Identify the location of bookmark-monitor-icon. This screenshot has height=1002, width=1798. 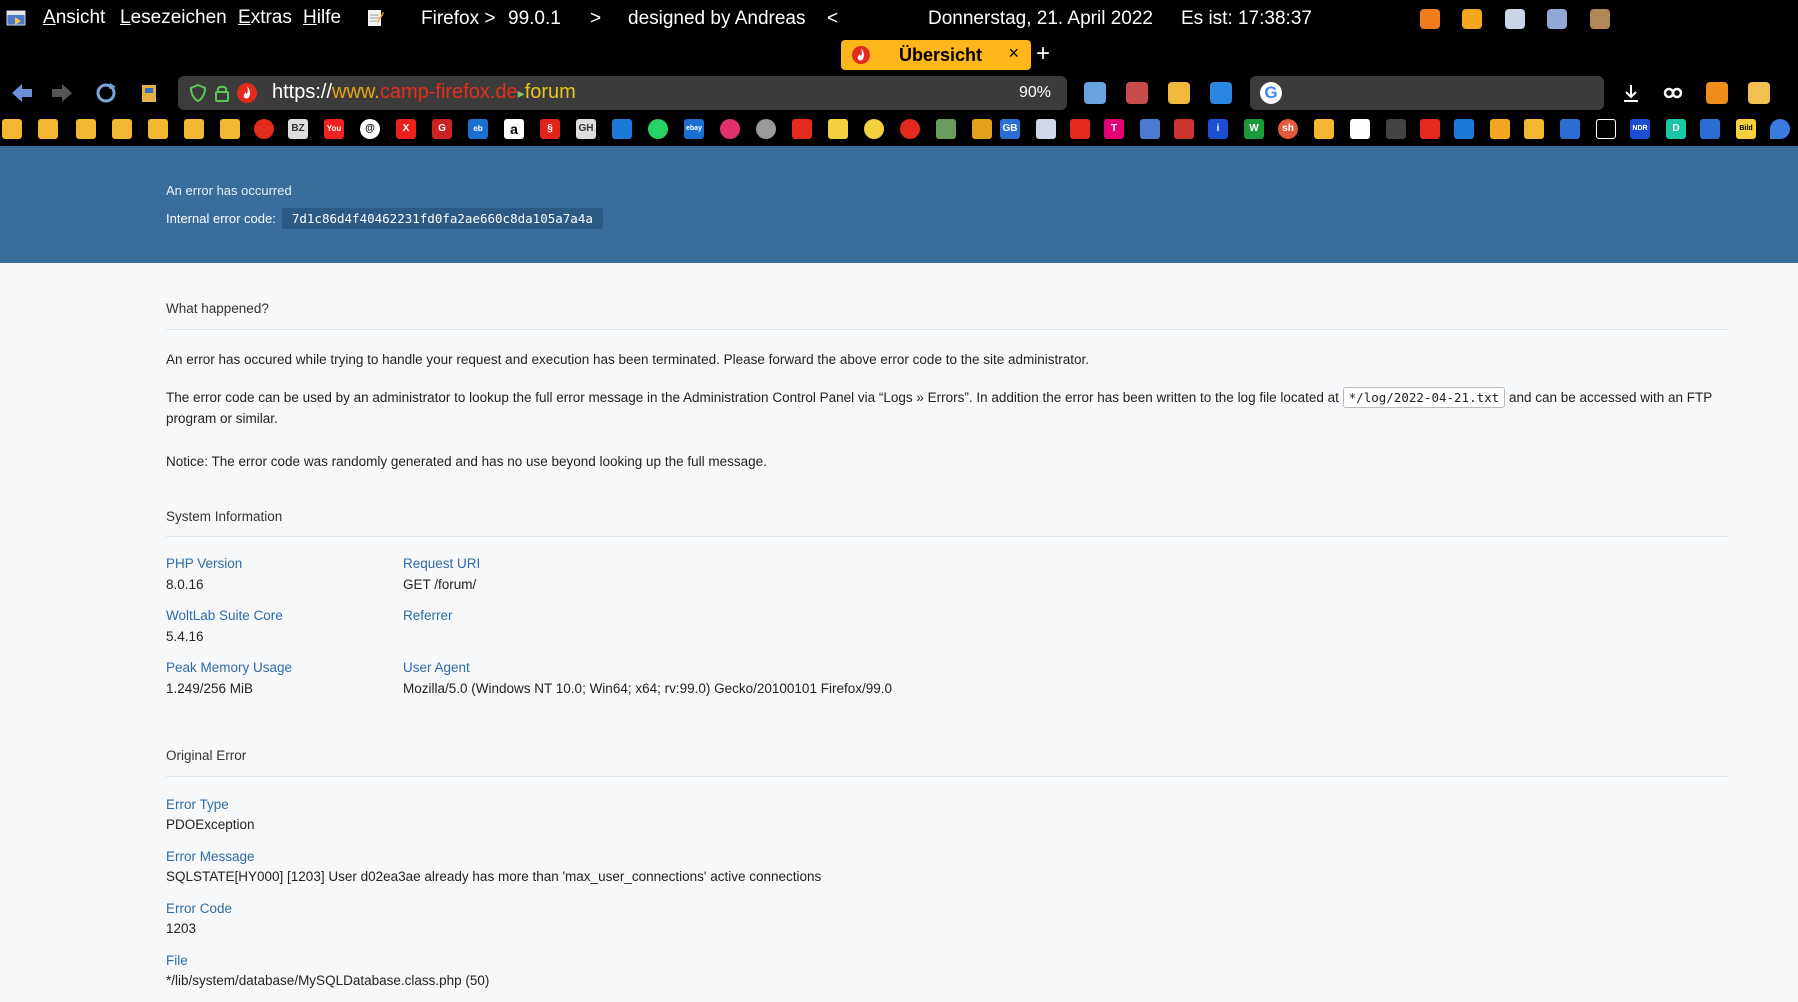
(622, 129).